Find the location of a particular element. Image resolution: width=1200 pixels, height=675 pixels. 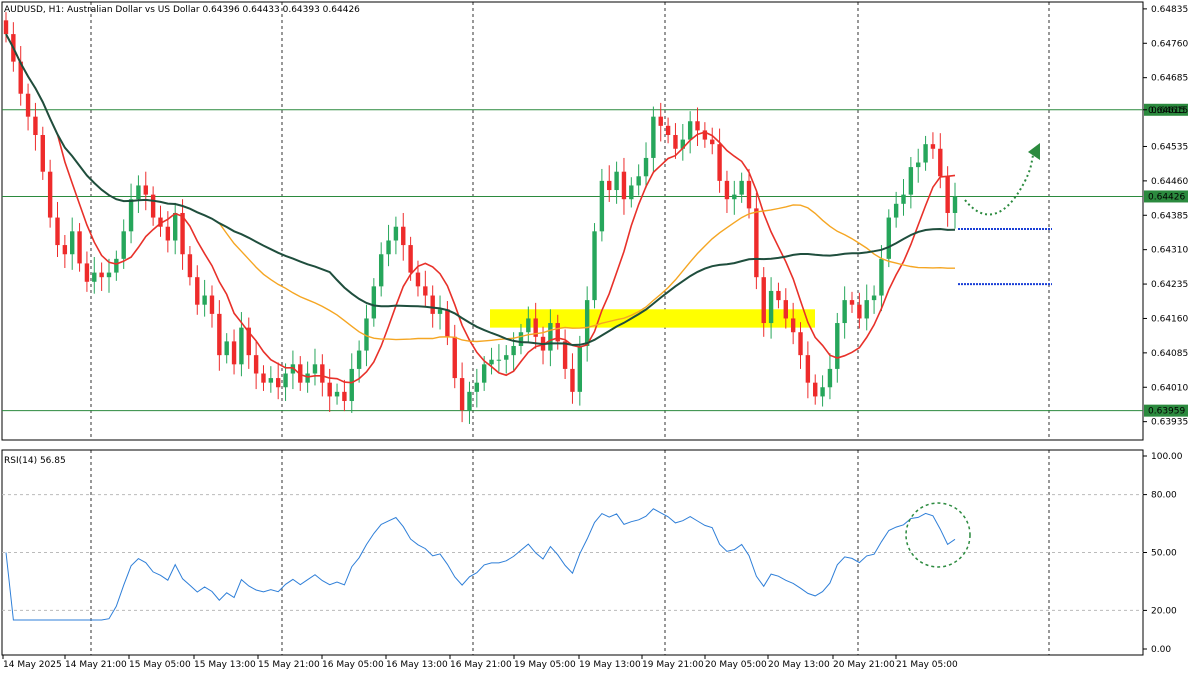

time-tick-label: 20 May 21:00 is located at coordinates (864, 665).